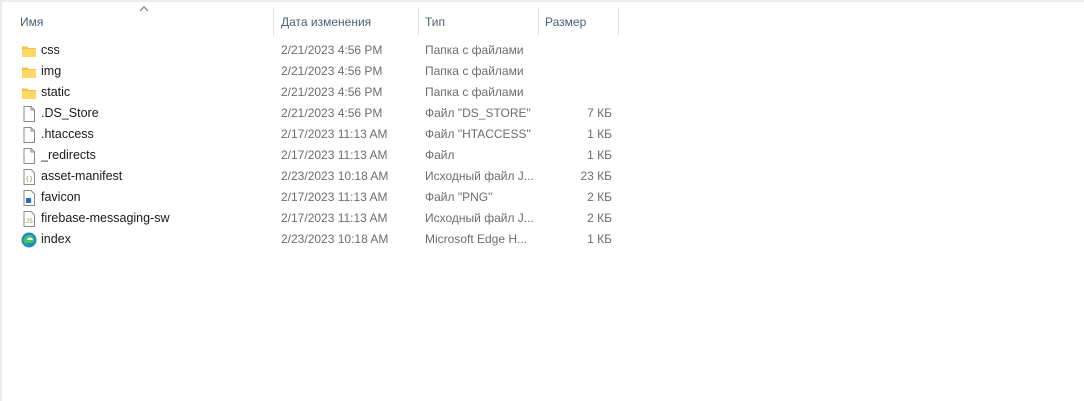  Describe the element at coordinates (596, 176) in the screenshot. I see `file-size: 23 КБ` at that location.